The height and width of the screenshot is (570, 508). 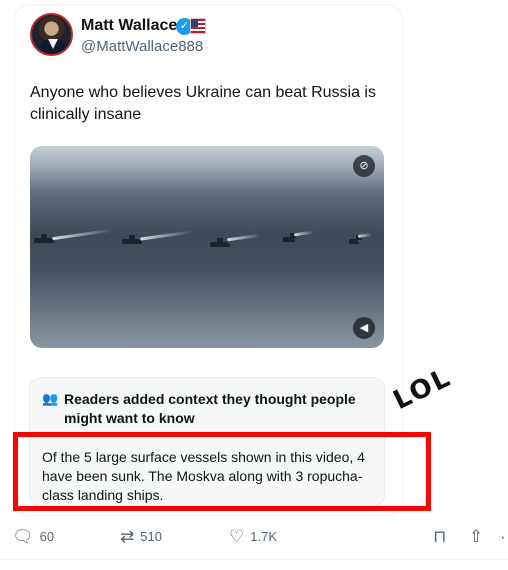 What do you see at coordinates (364, 328) in the screenshot?
I see `mute-icon: ◀︎` at bounding box center [364, 328].